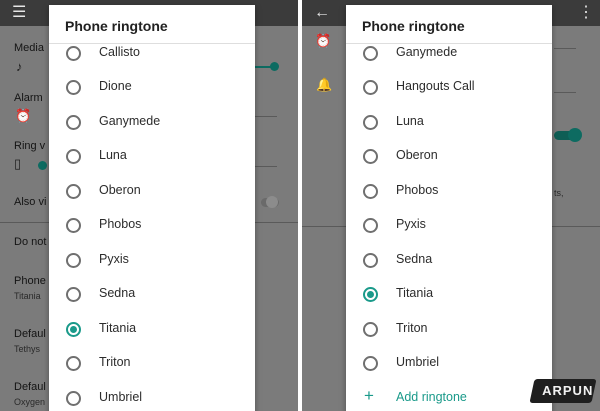  What do you see at coordinates (559, 193) in the screenshot?
I see `setting-summary-text: ts,` at bounding box center [559, 193].